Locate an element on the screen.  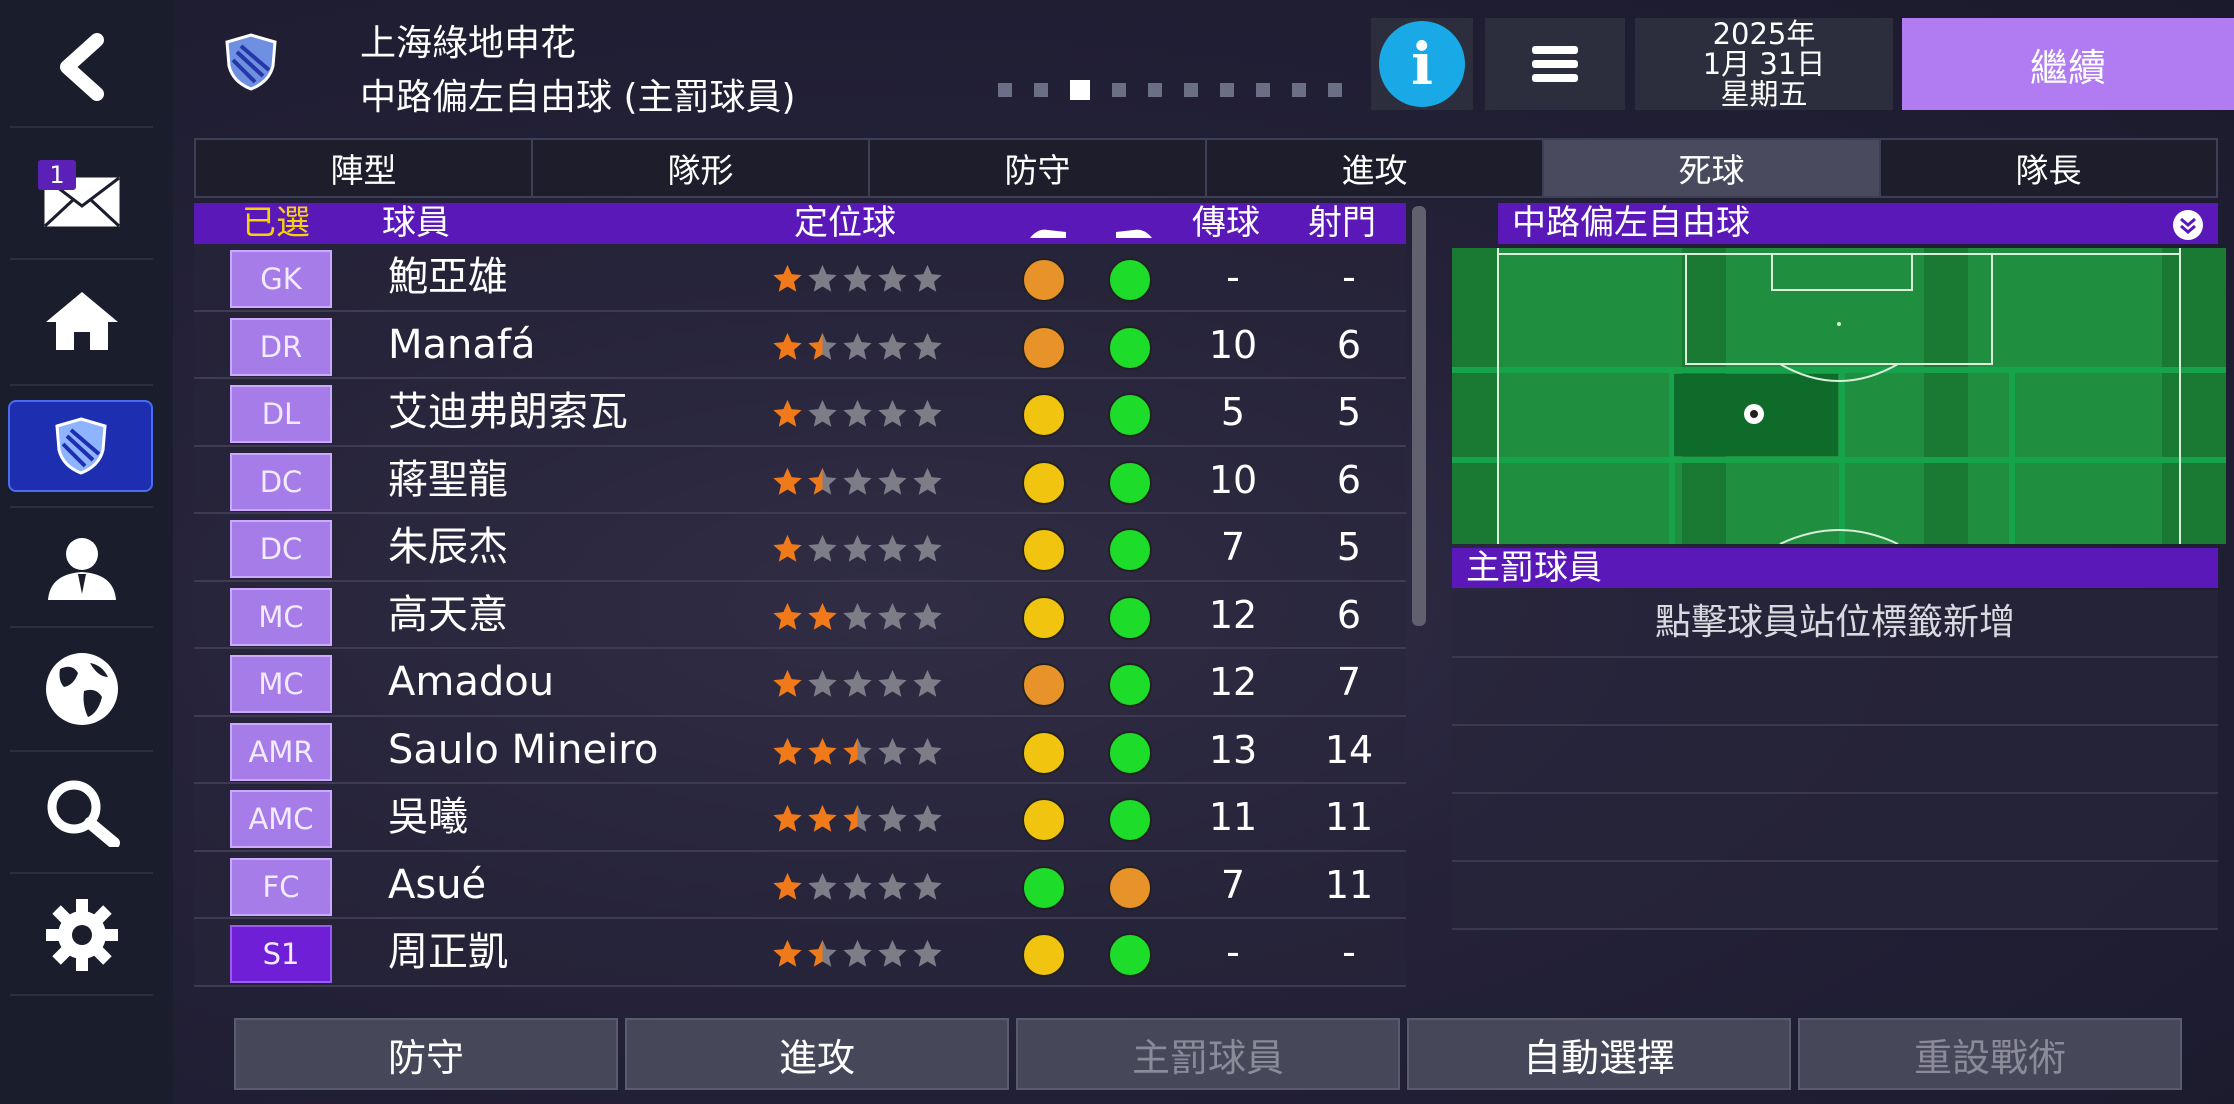
hamburger-menu-icon is located at coordinates (1555, 64).